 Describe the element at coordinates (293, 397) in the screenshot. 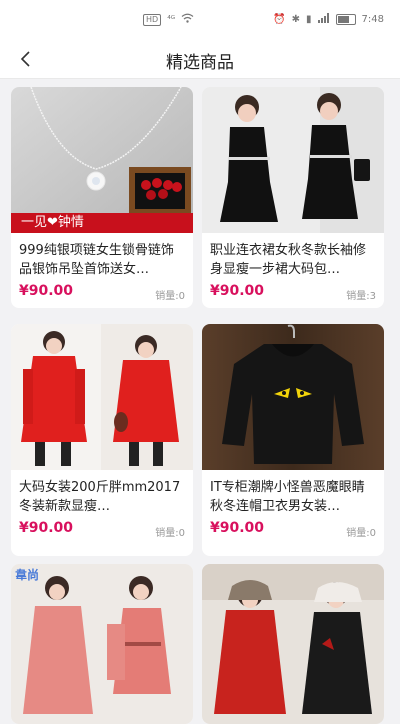

I see `product-image-hoodie` at that location.